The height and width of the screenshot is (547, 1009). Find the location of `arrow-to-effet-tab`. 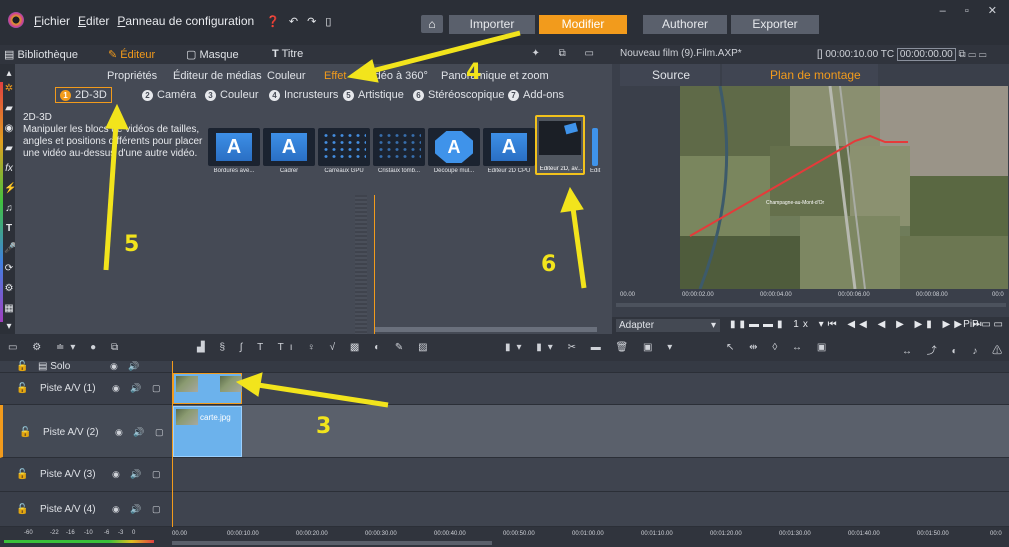

arrow-to-effet-tab is located at coordinates (433, 56).